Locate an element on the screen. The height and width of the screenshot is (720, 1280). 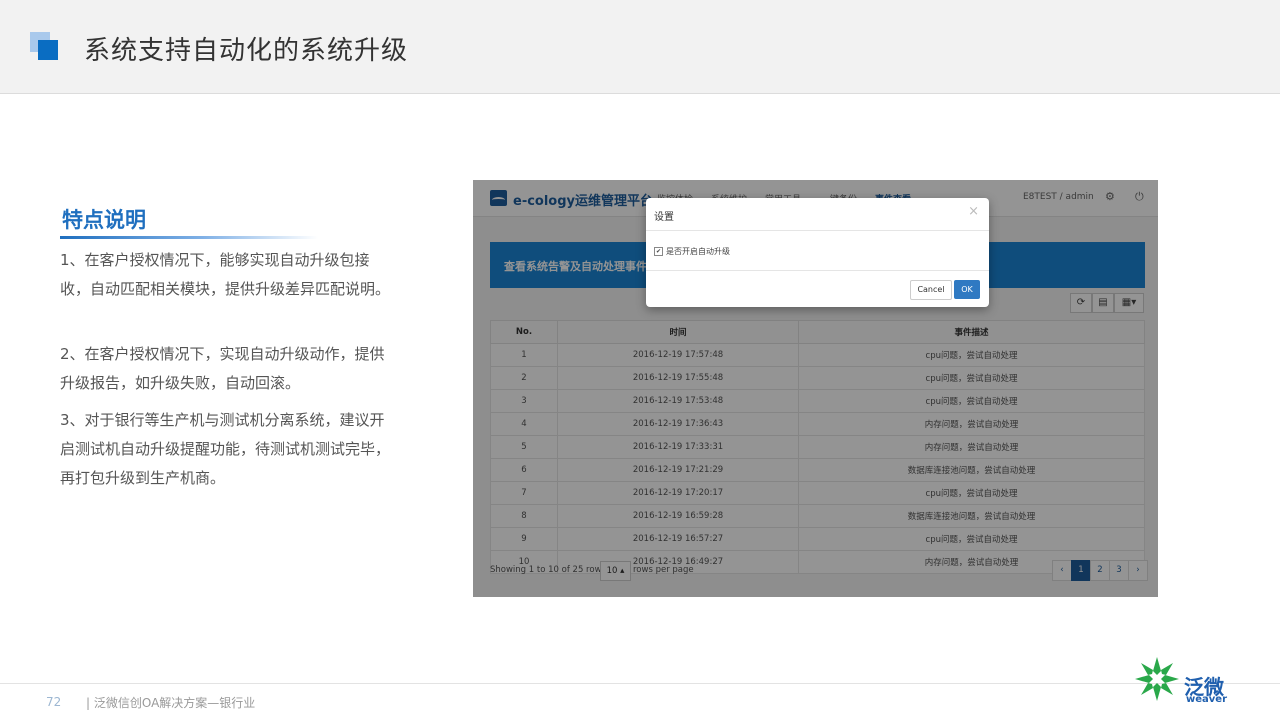
ok-button: OK is located at coordinates (967, 289).